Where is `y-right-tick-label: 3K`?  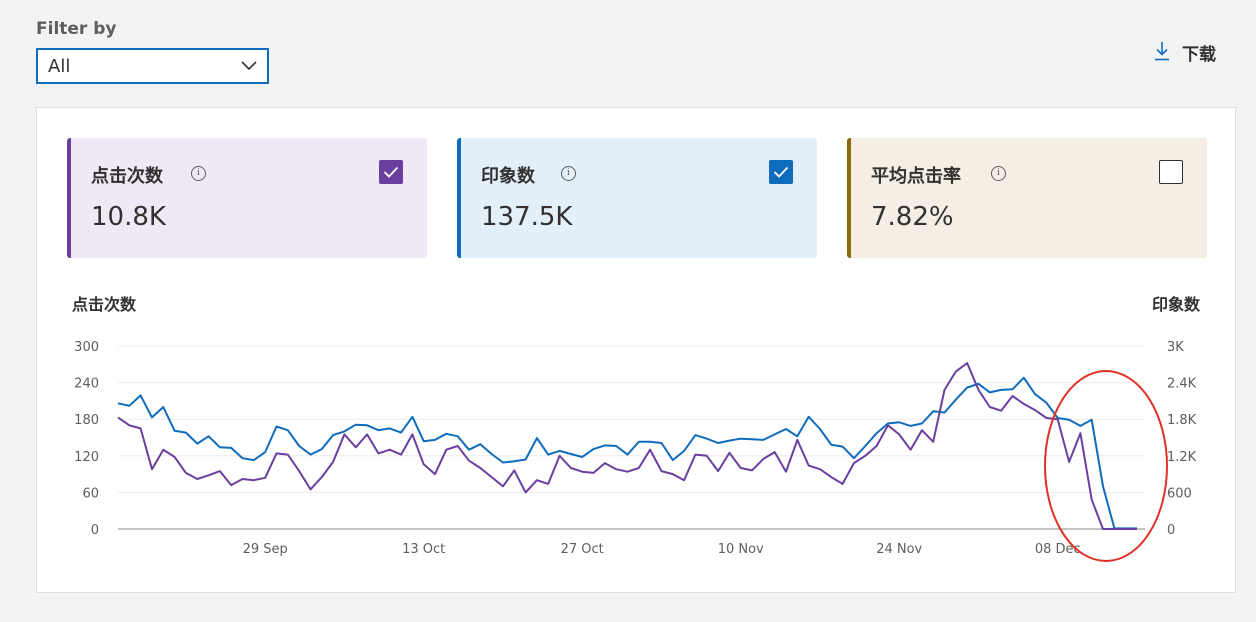
y-right-tick-label: 3K is located at coordinates (1175, 347).